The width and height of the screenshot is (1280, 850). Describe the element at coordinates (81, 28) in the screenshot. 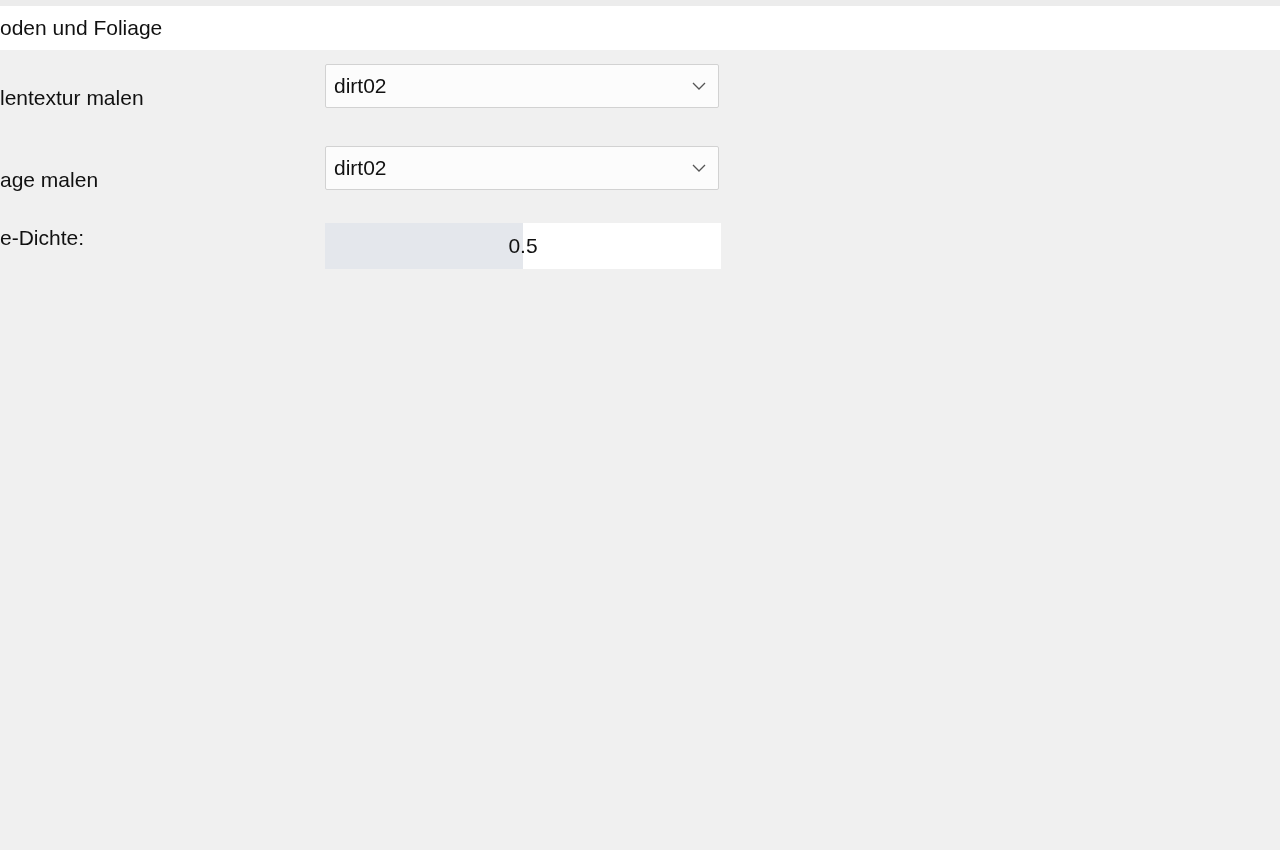

I see `section-title: oden und Foliage` at that location.